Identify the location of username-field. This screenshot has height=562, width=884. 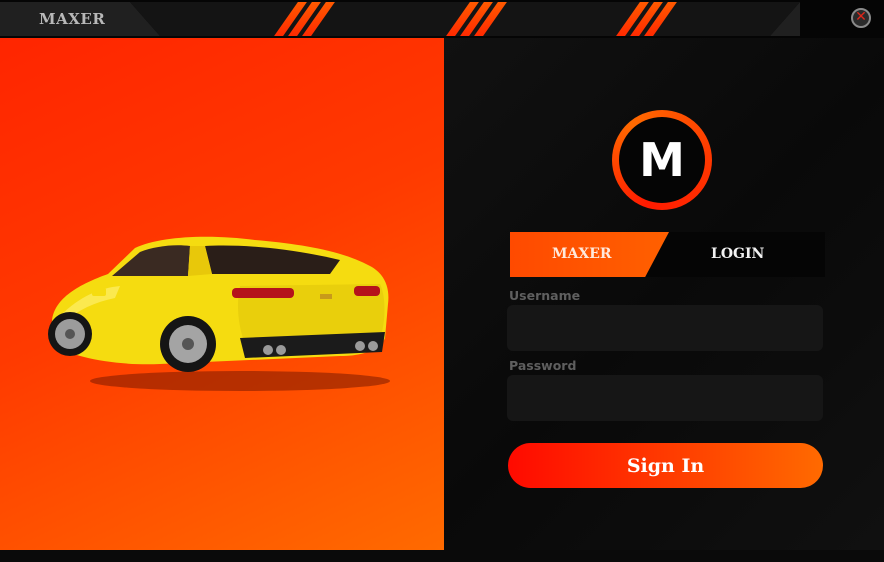
(665, 328).